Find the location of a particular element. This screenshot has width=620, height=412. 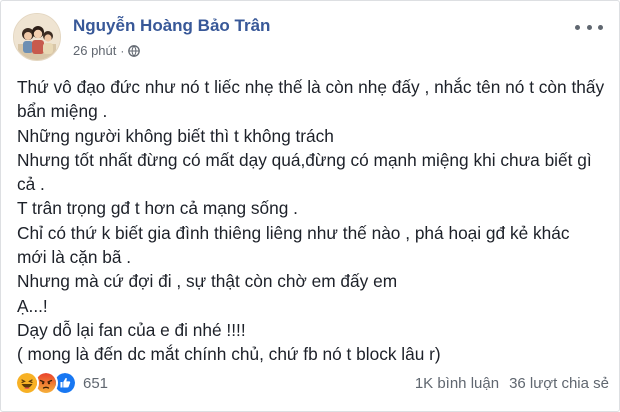

comments-count-link: 1K bình luận is located at coordinates (457, 383).